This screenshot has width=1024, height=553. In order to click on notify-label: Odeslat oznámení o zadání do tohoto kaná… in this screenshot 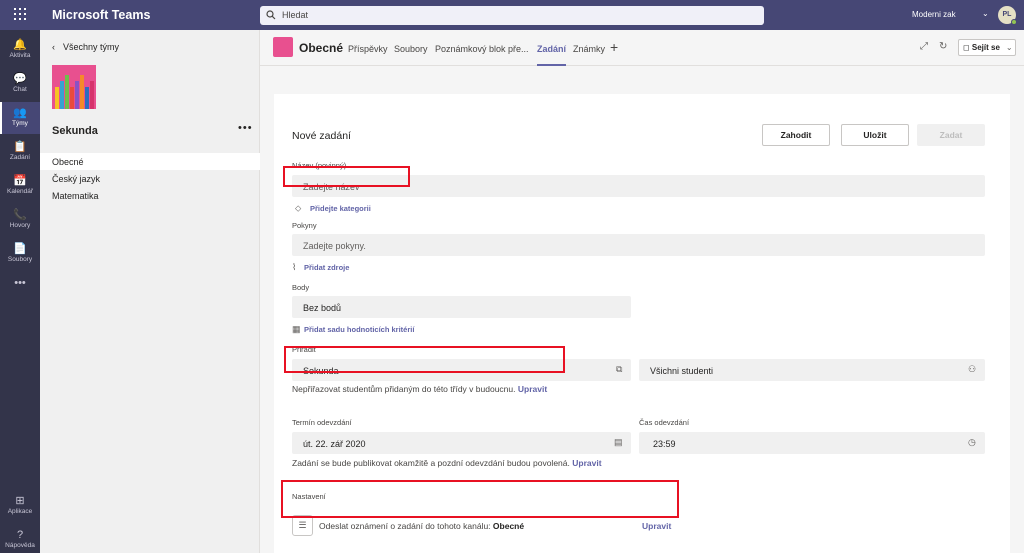, I will do `click(405, 526)`.